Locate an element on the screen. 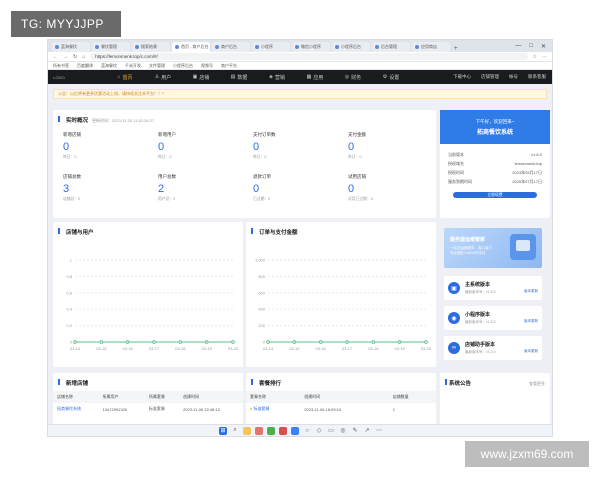 The width and height of the screenshot is (600, 480). tray-icon: ⋯ is located at coordinates (379, 431).